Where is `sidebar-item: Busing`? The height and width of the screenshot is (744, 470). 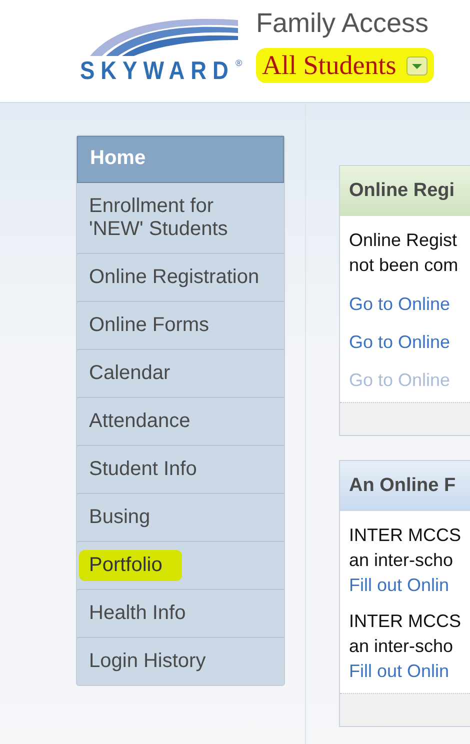 sidebar-item: Busing is located at coordinates (180, 518).